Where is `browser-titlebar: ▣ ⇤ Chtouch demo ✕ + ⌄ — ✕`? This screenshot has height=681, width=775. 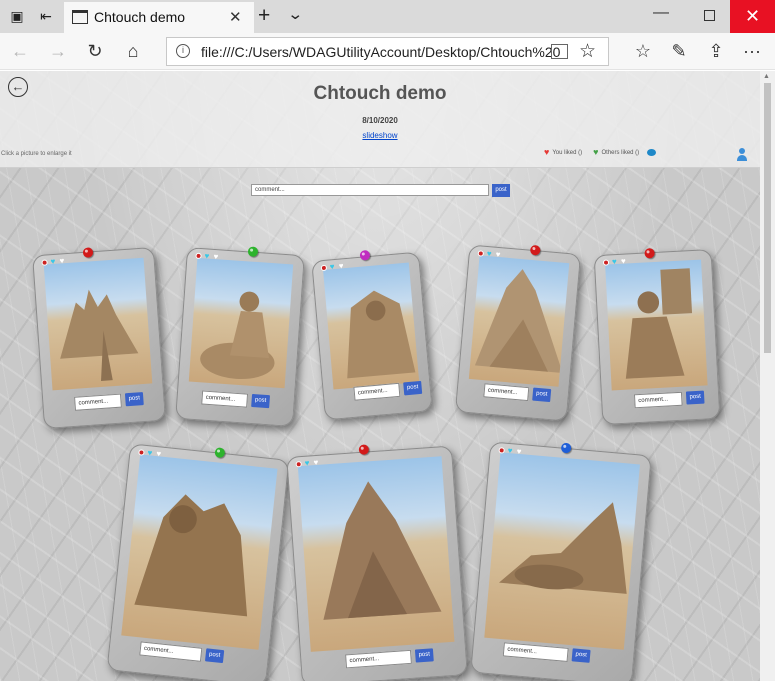 browser-titlebar: ▣ ⇤ Chtouch demo ✕ + ⌄ — ✕ is located at coordinates (387, 16).